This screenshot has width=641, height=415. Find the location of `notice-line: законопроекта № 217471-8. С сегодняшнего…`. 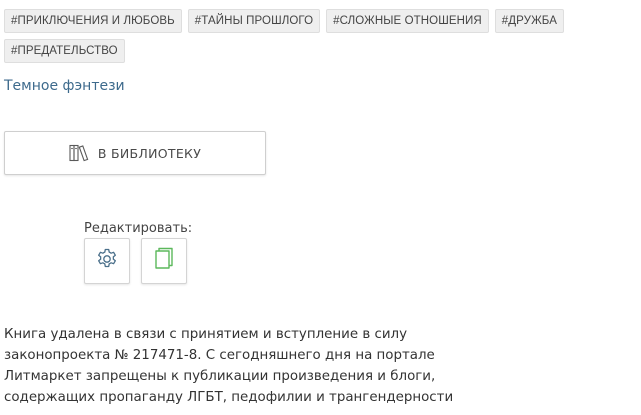

notice-line: законопроекта № 217471-8. С сегодняшнего… is located at coordinates (219, 355).